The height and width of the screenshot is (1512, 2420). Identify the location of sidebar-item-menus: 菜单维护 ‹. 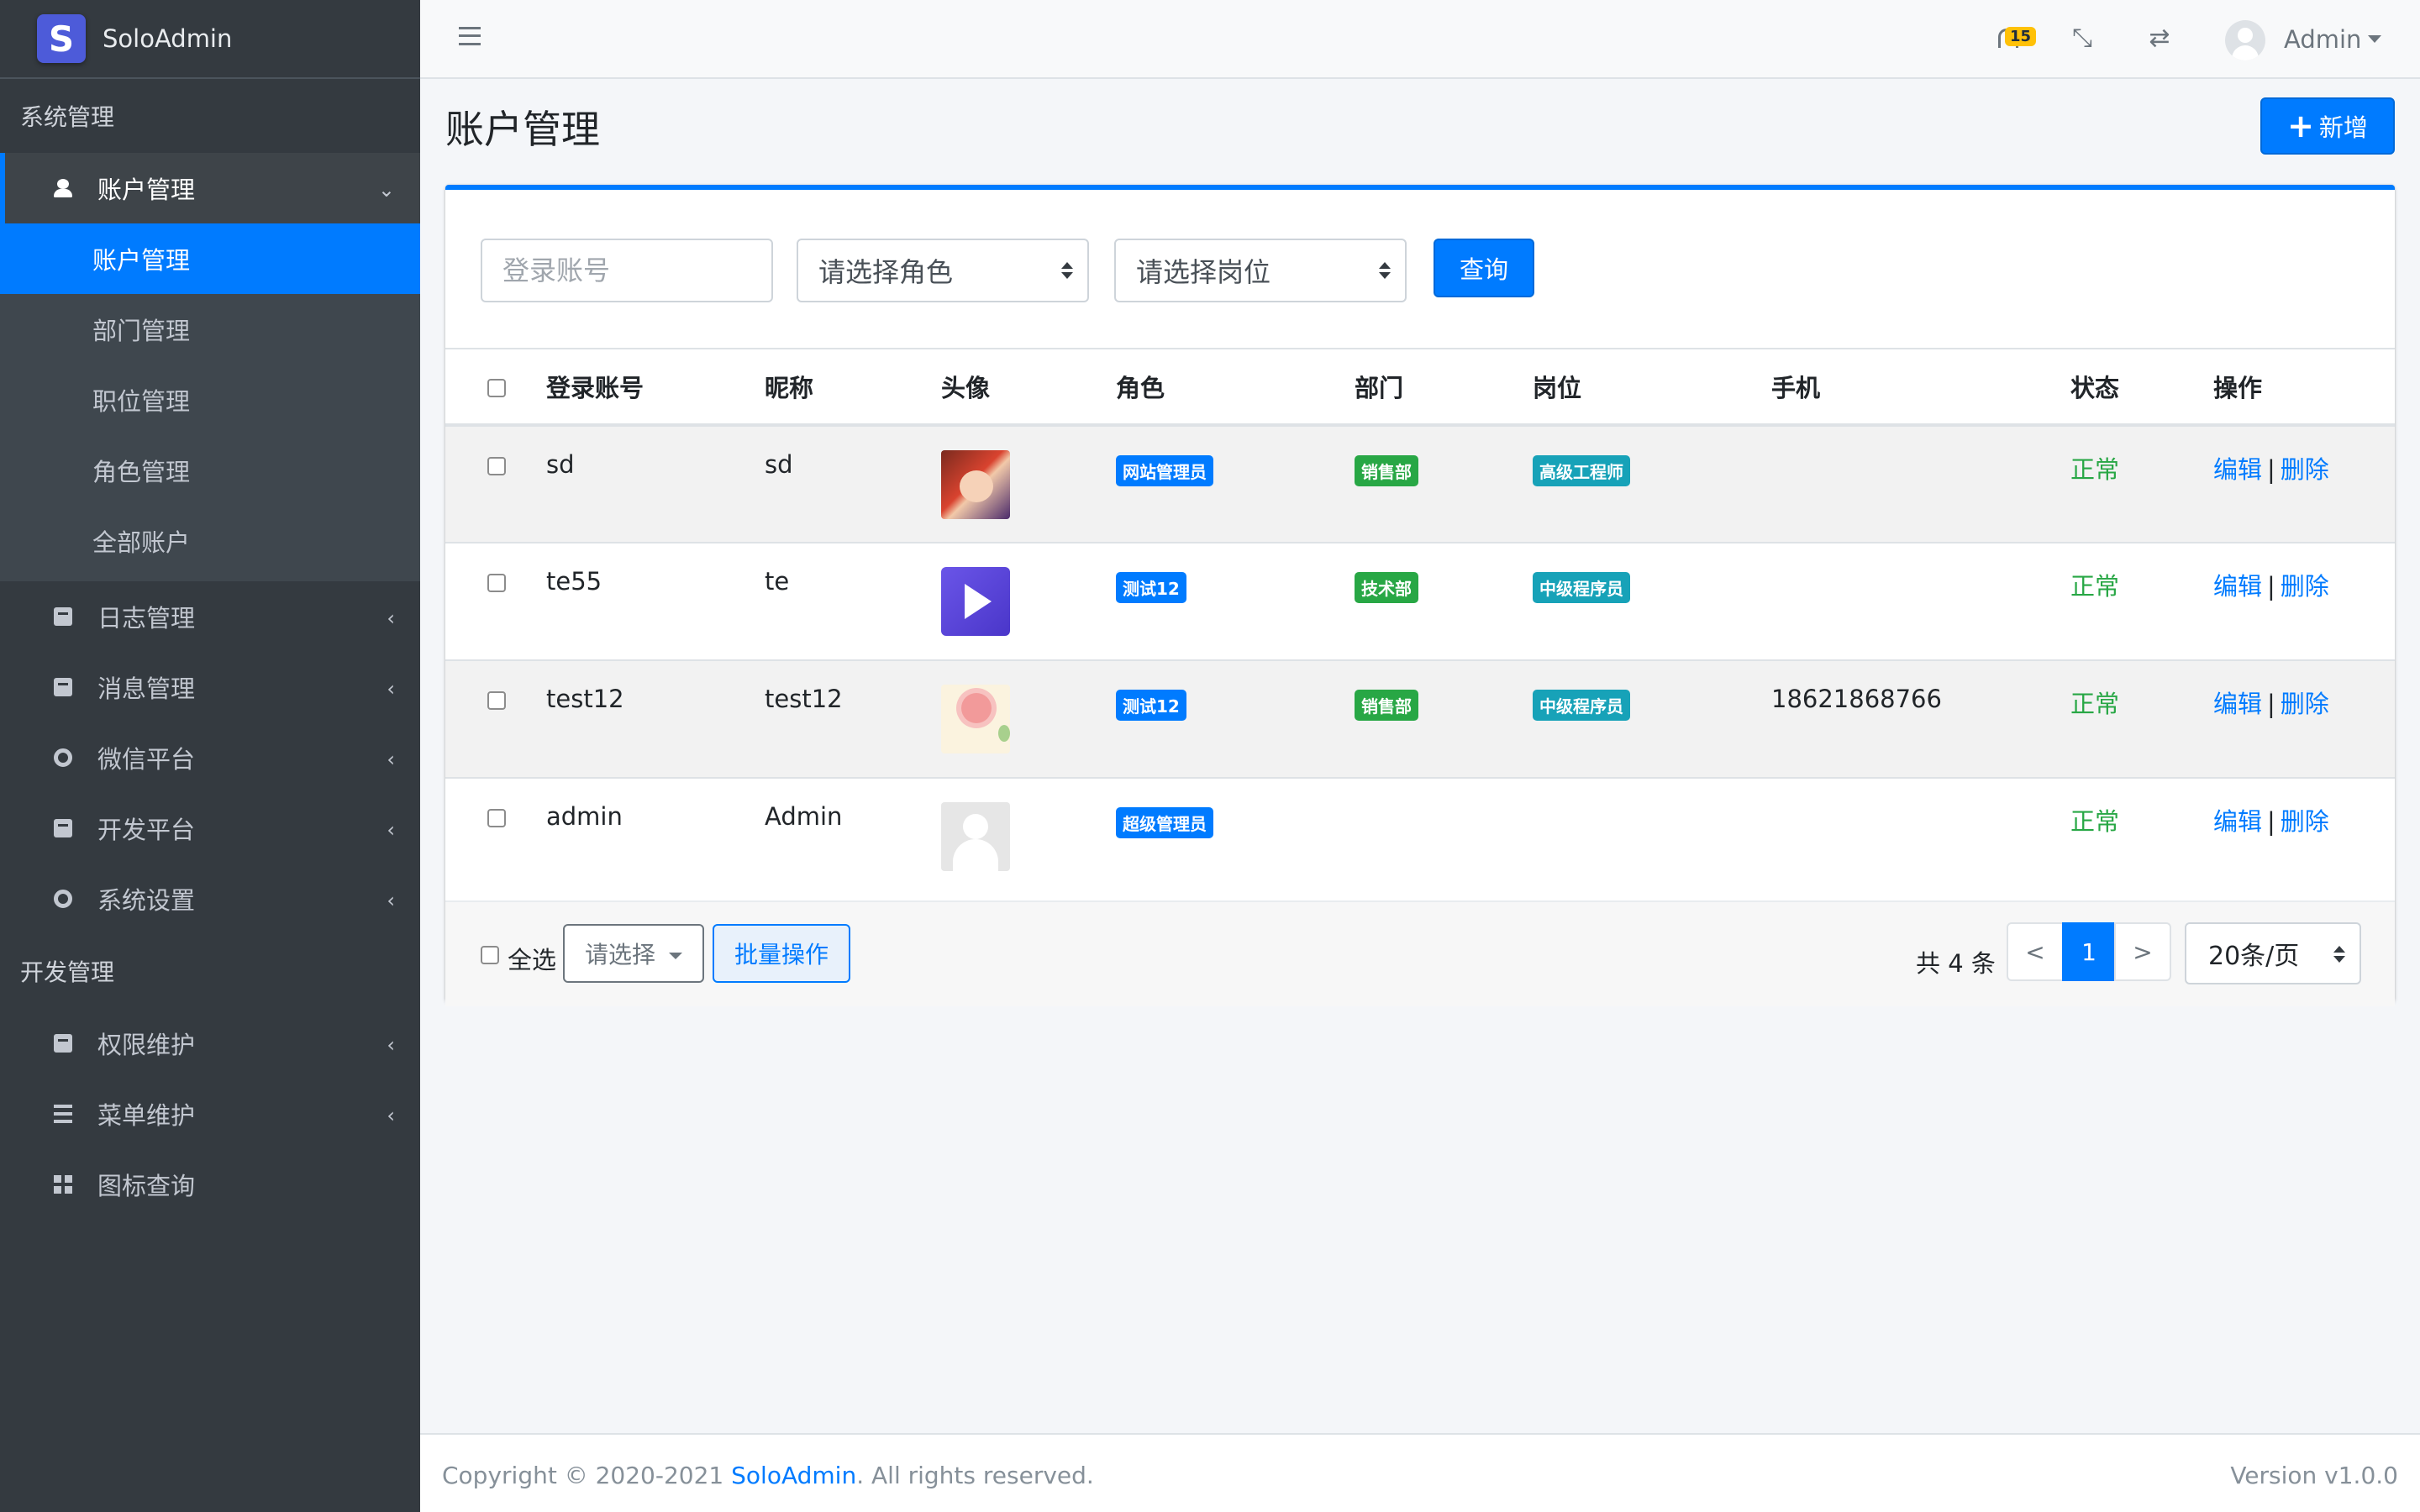
(210, 1114).